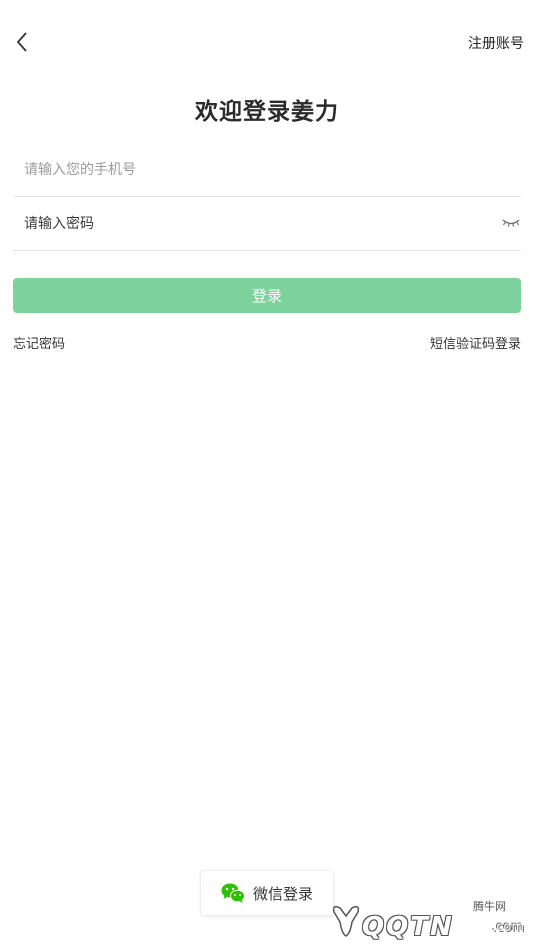  I want to click on ox-head-icon, so click(346, 921).